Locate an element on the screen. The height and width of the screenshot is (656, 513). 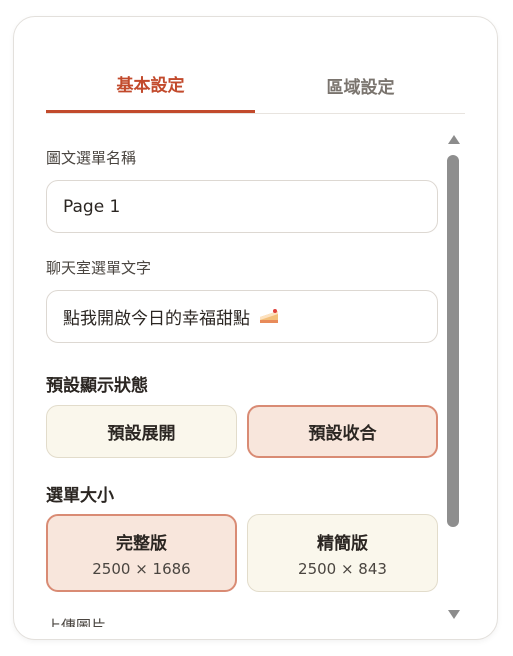
menu-name-input: Page 1 is located at coordinates (242, 206).